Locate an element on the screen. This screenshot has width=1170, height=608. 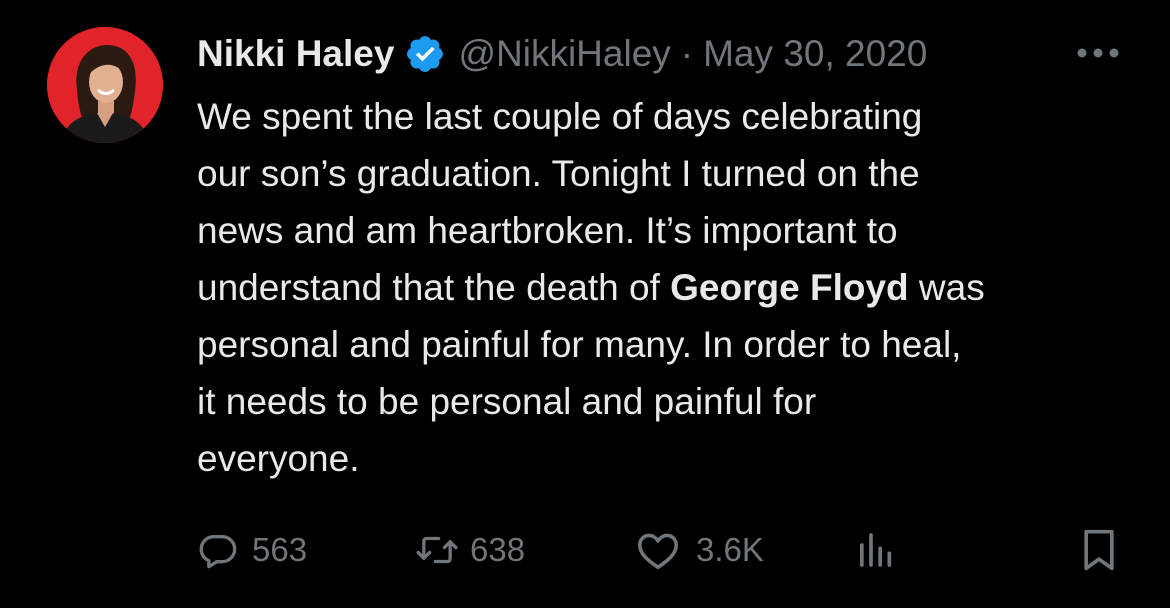
avatar-image is located at coordinates (105, 85).